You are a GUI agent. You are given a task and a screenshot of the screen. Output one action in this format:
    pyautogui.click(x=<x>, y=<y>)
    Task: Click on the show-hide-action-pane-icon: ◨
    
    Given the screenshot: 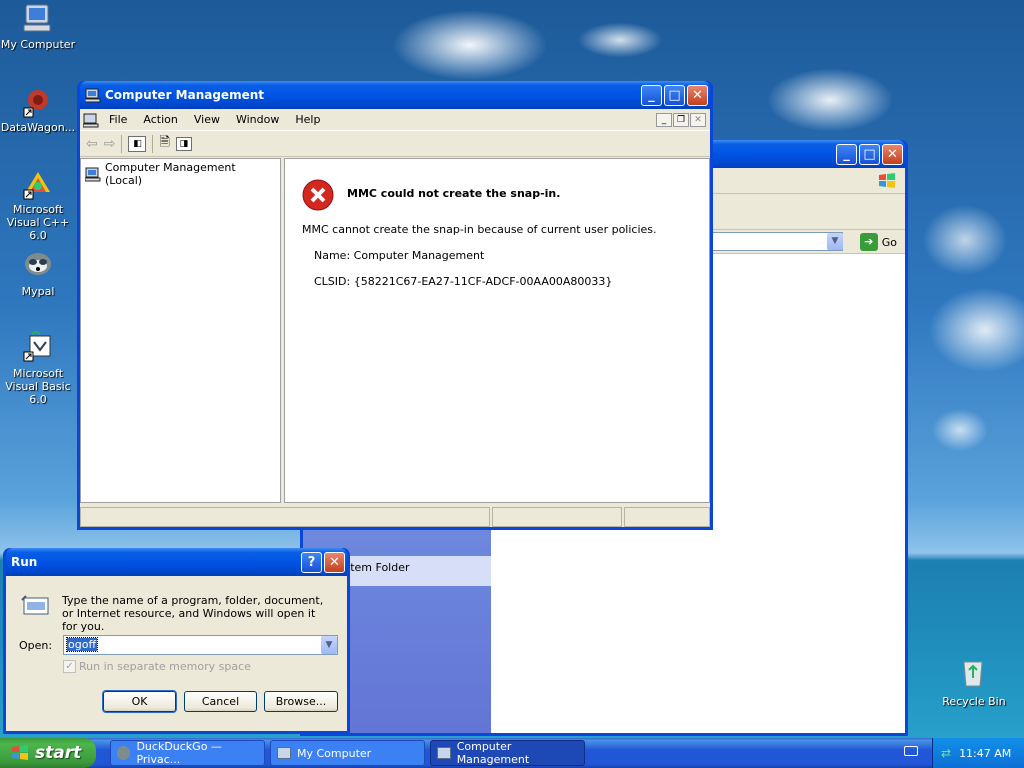 What is the action you would take?
    pyautogui.click(x=183, y=143)
    